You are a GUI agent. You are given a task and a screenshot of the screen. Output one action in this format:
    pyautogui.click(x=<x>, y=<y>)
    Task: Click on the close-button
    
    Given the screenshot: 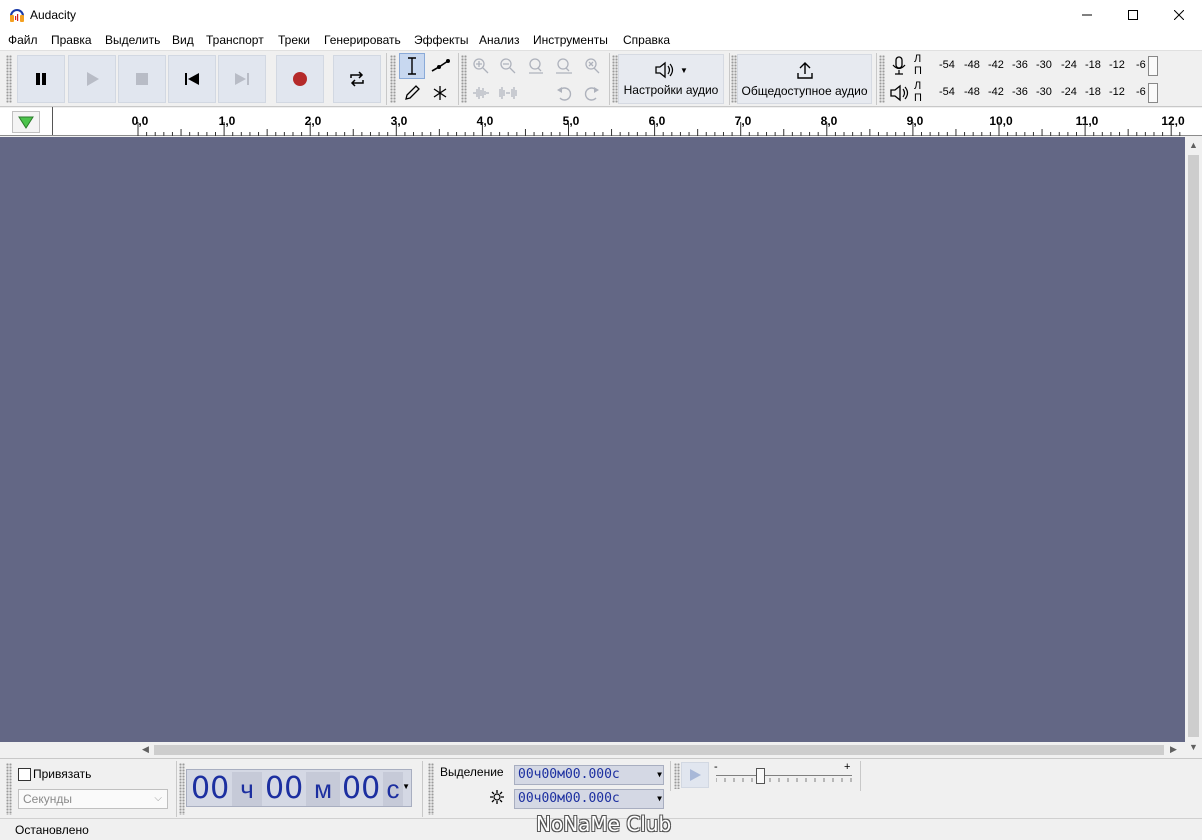 What is the action you would take?
    pyautogui.click(x=1179, y=15)
    